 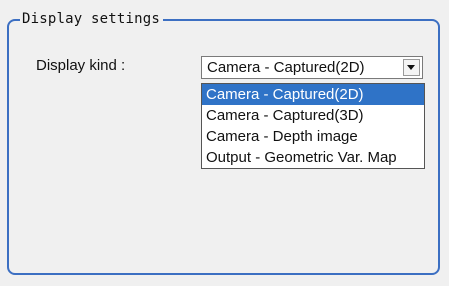 I want to click on dropdown-option-camera-depth-image: Camera - Depth image, so click(x=313, y=136).